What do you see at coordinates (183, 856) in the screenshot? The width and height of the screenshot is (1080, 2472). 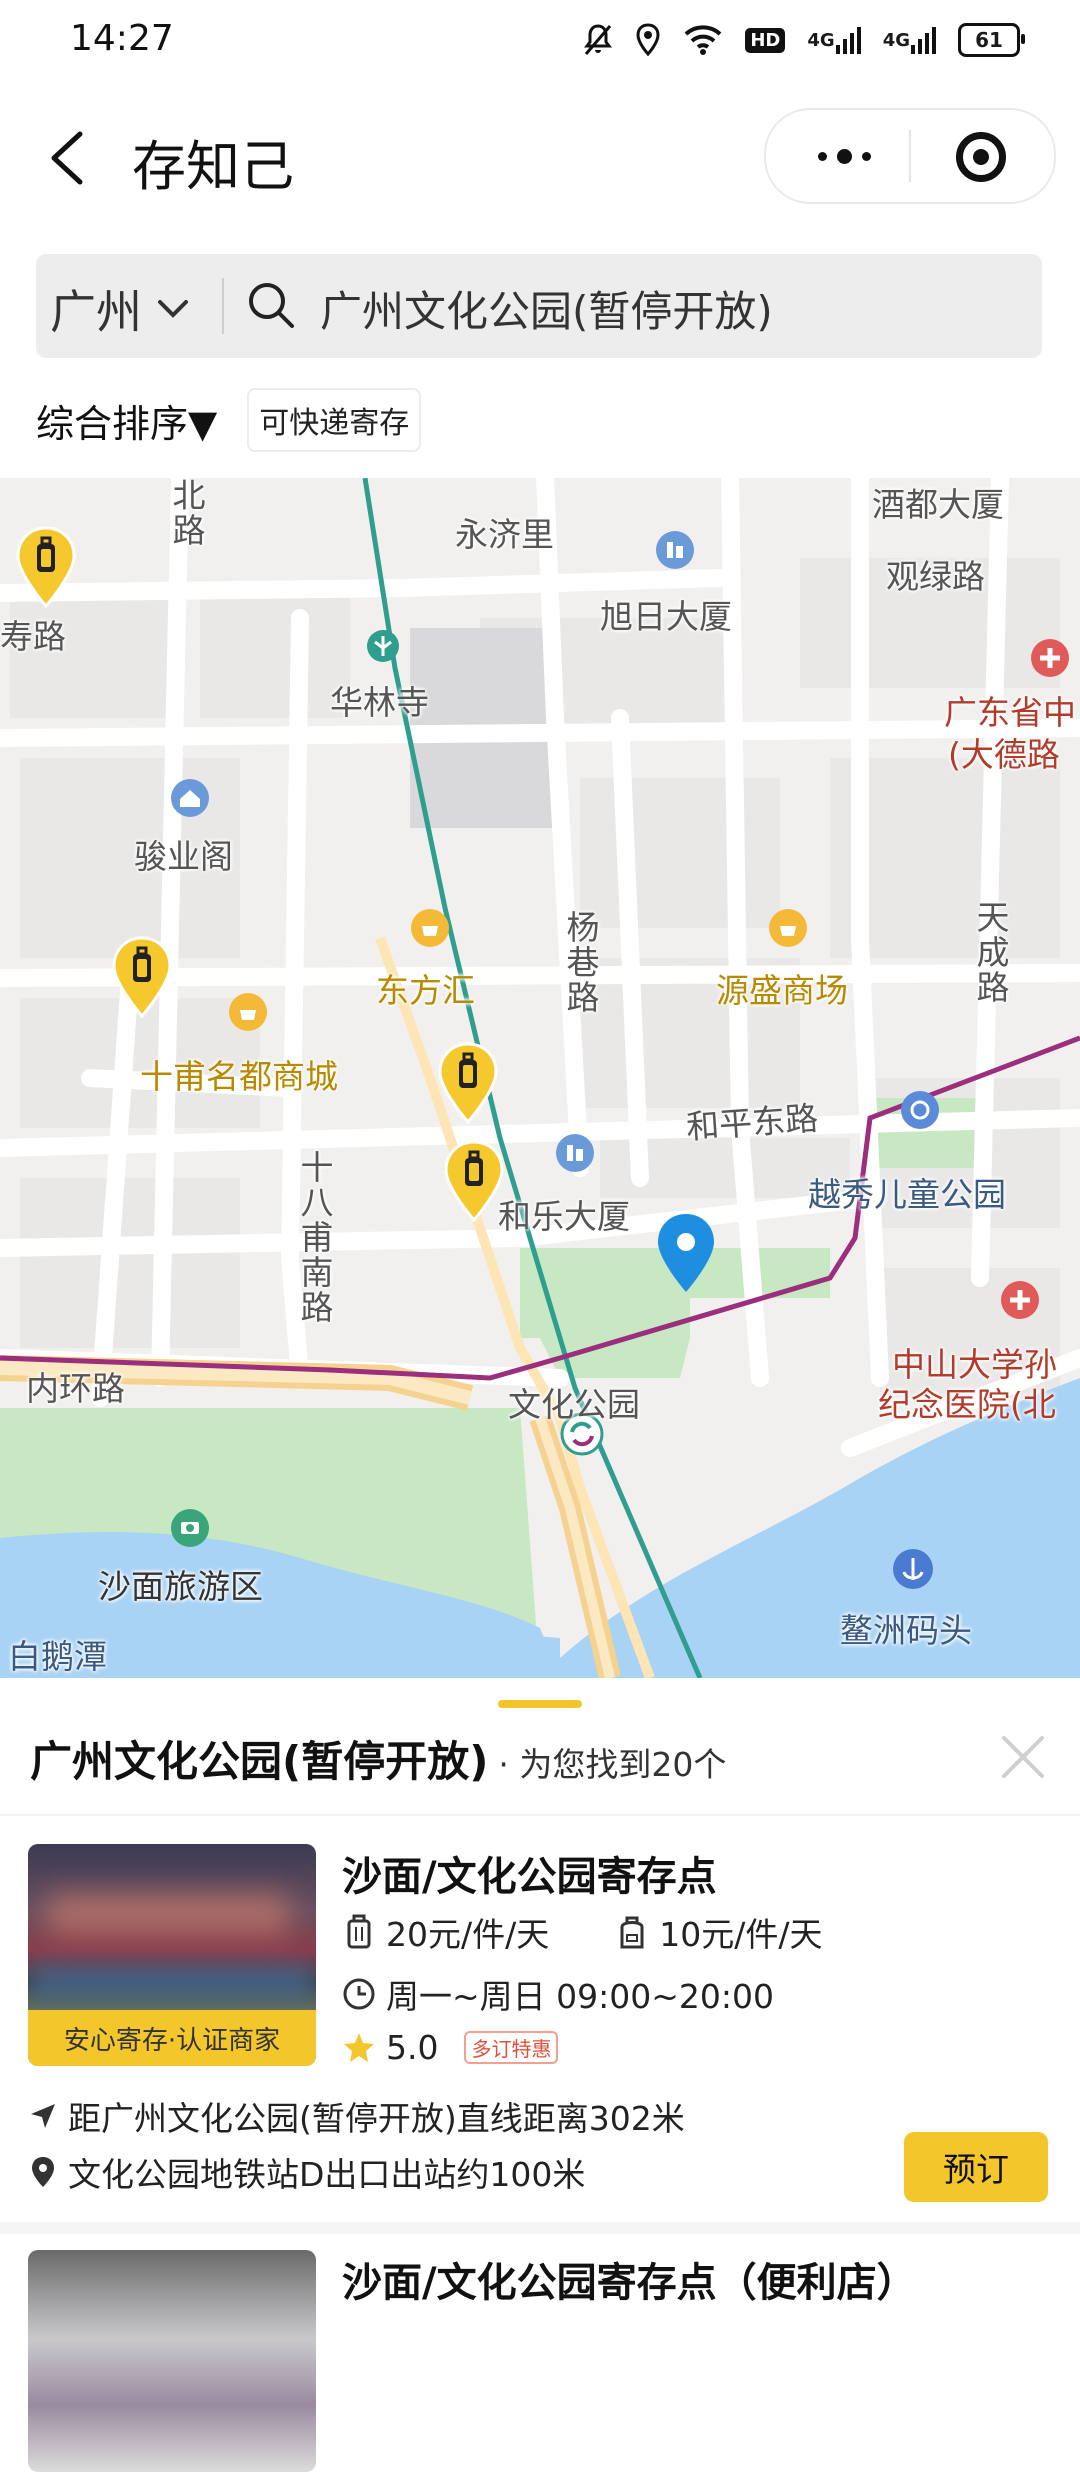 I see `map-label: 骏业阁` at bounding box center [183, 856].